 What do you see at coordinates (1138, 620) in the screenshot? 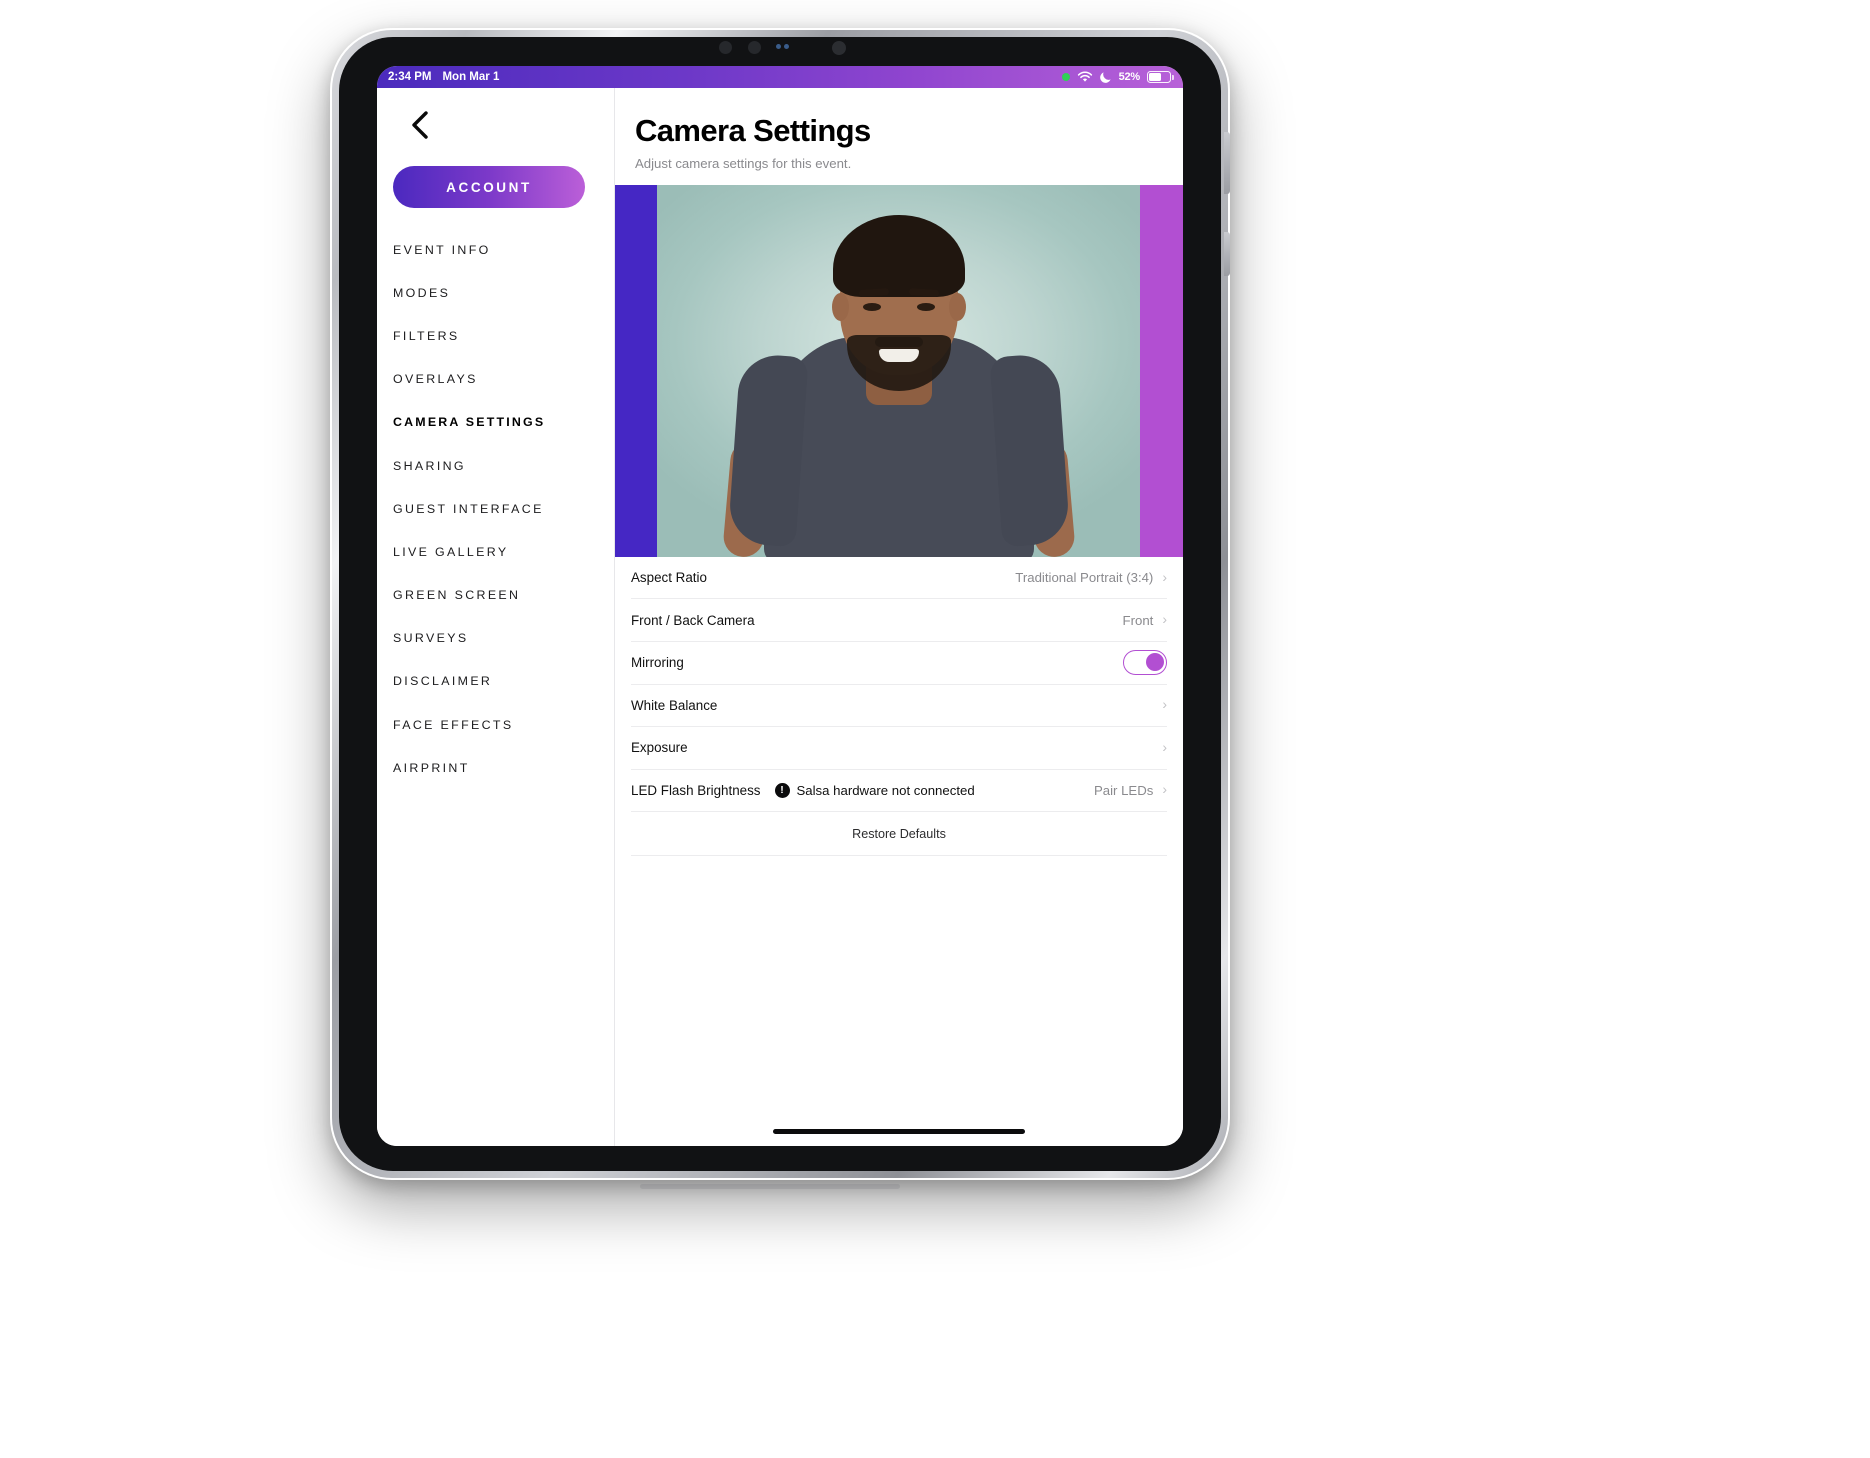
I see `row-value: Front` at bounding box center [1138, 620].